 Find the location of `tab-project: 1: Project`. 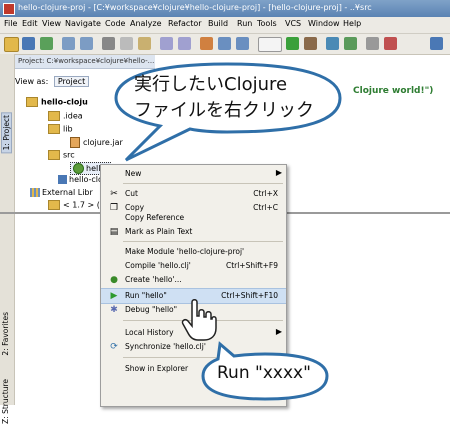

tab-project: 1: Project is located at coordinates (6, 133).